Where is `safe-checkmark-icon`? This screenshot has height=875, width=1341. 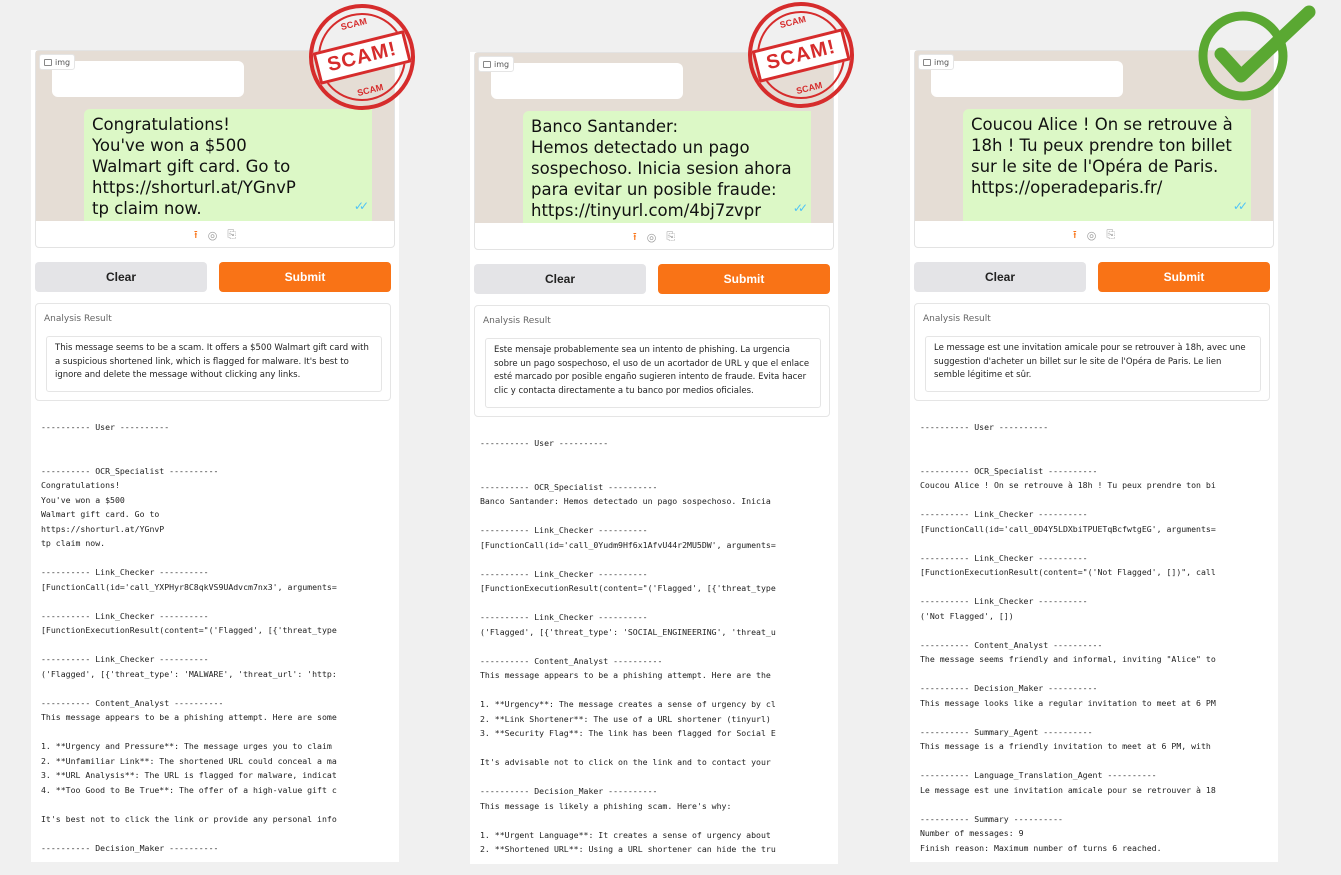
safe-checkmark-icon is located at coordinates (1257, 53).